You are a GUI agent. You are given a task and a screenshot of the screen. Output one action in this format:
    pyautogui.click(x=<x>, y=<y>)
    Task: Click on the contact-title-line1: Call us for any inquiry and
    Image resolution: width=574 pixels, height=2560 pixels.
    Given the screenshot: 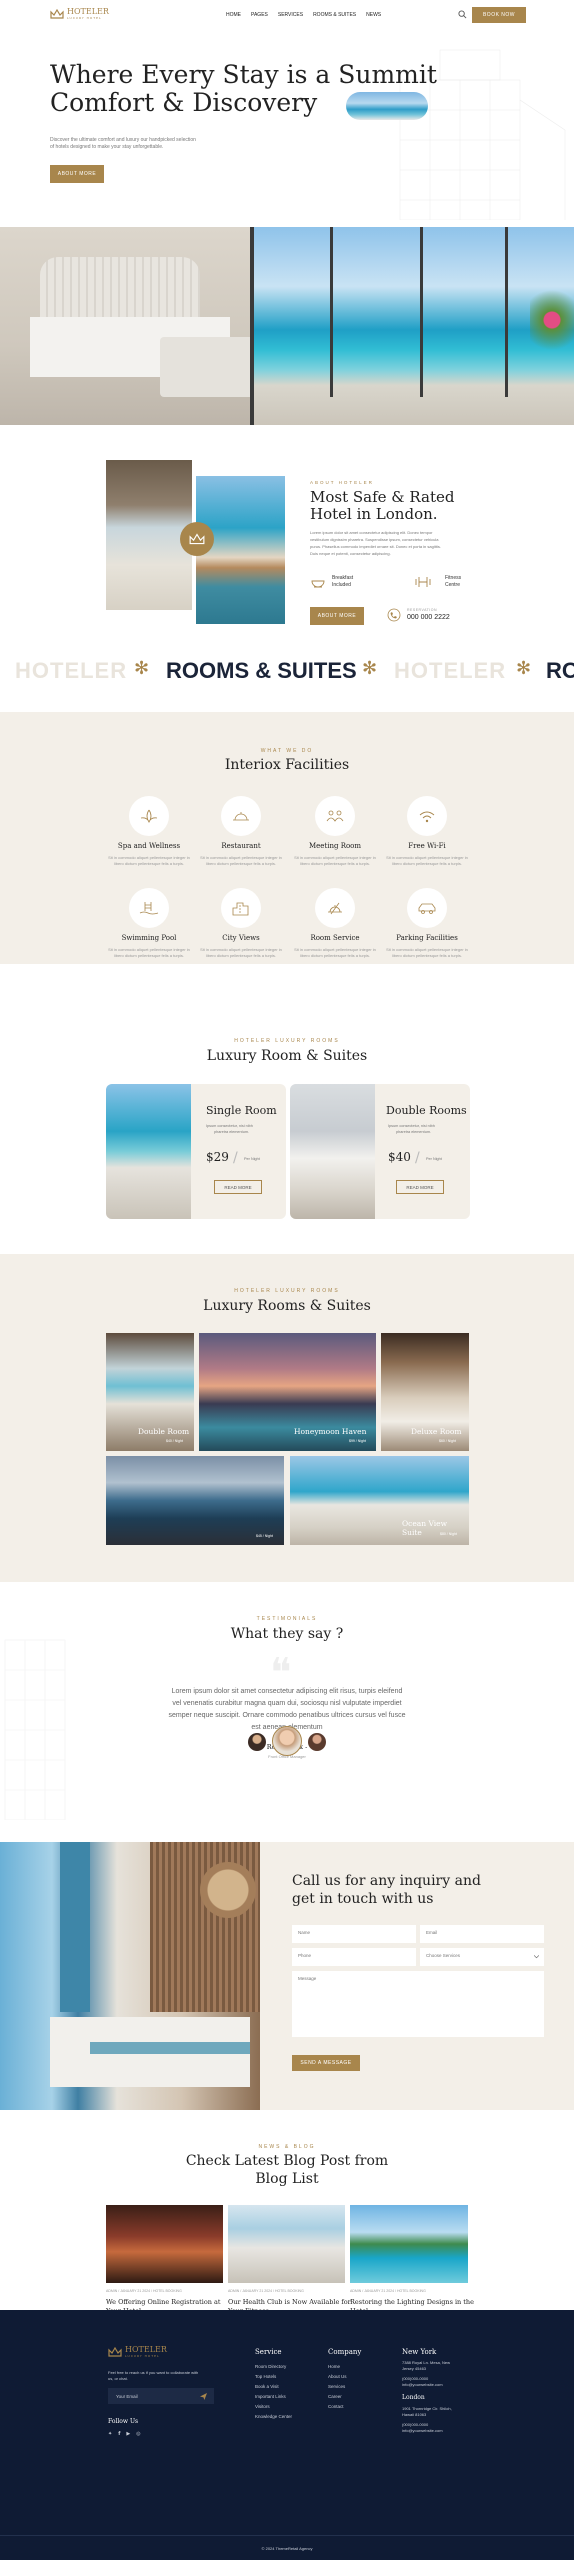 What is the action you would take?
    pyautogui.click(x=386, y=1881)
    